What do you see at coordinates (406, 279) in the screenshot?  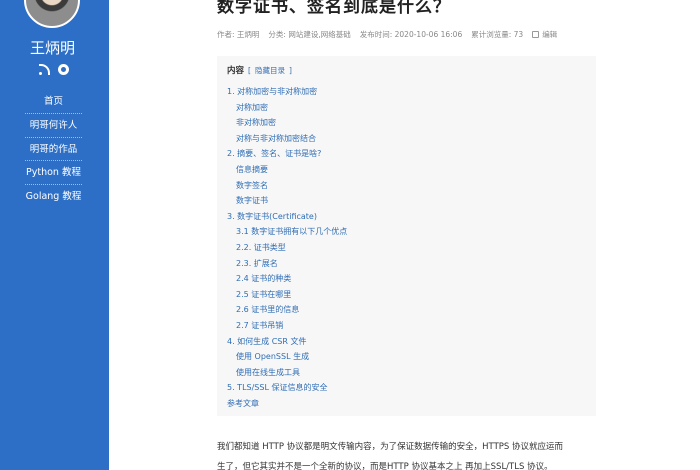 I see `toc-item: 2.4 证书的种类` at bounding box center [406, 279].